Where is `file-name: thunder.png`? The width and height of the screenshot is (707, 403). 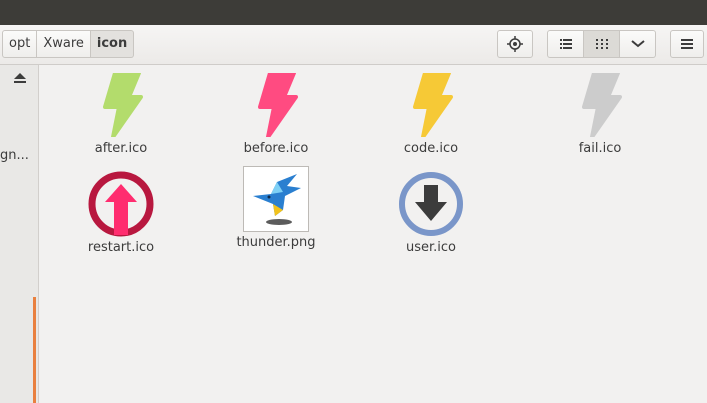 file-name: thunder.png is located at coordinates (276, 242).